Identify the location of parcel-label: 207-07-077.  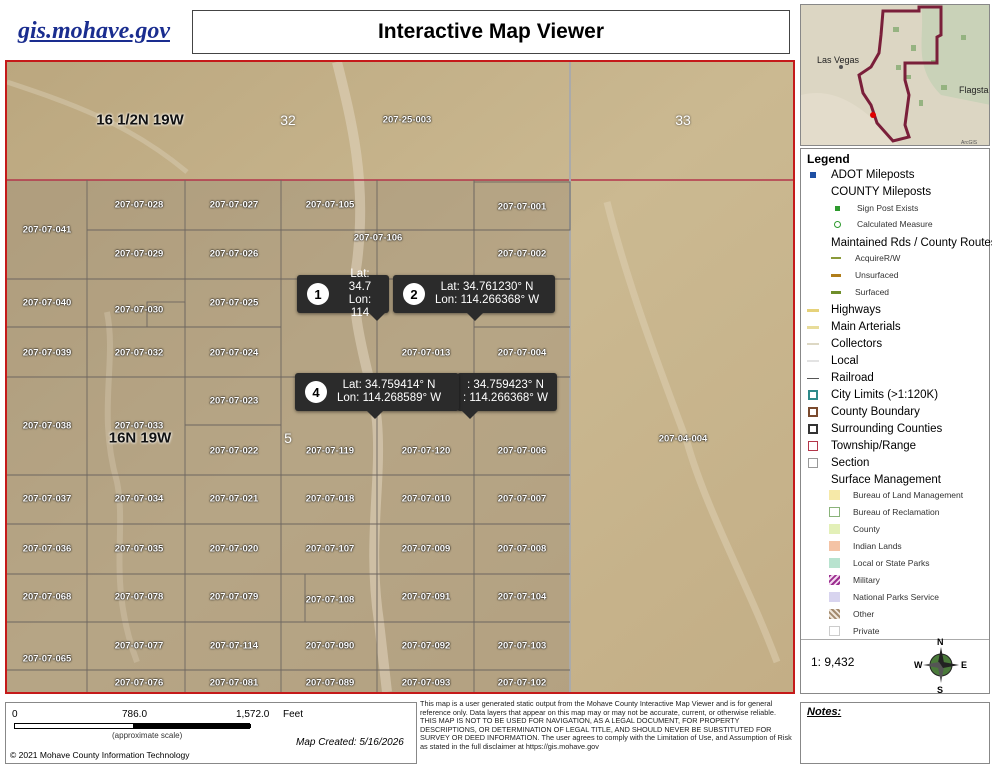
(139, 646).